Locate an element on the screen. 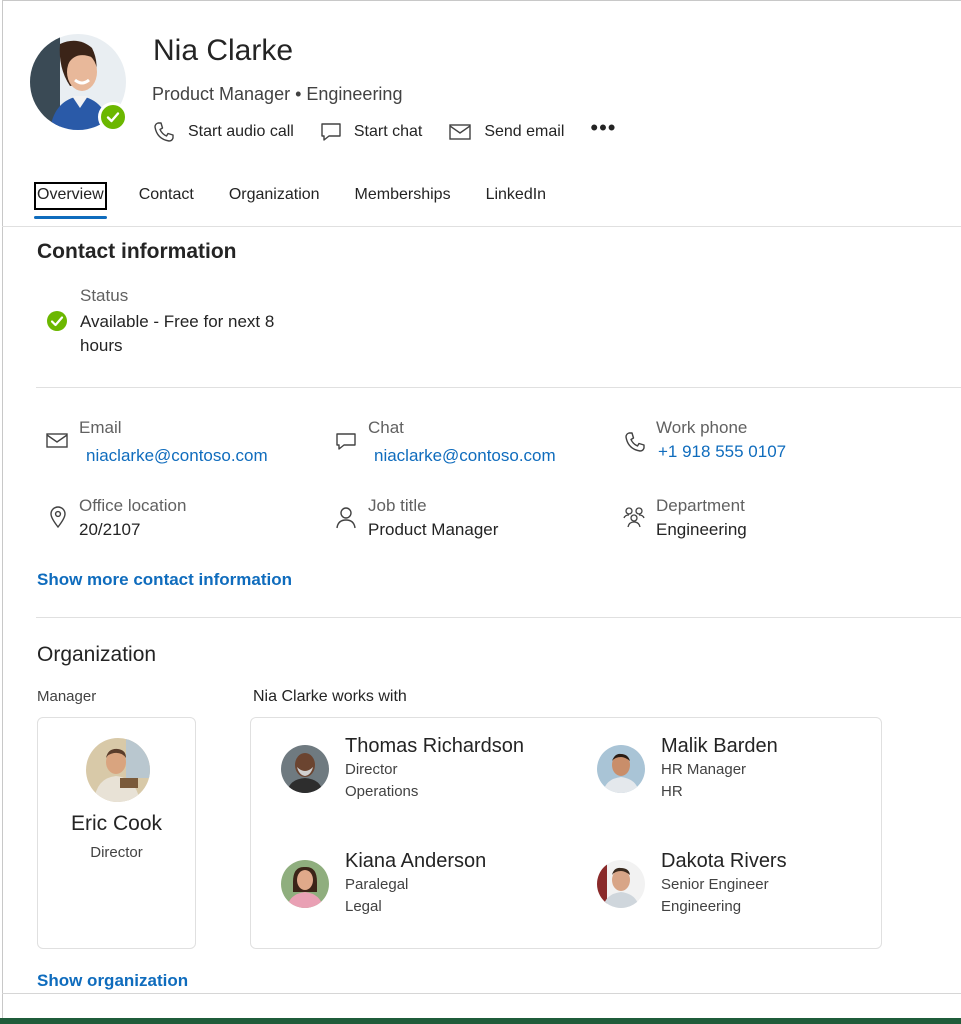 Image resolution: width=961 pixels, height=1024 pixels. send-email-label: Send email is located at coordinates (524, 131).